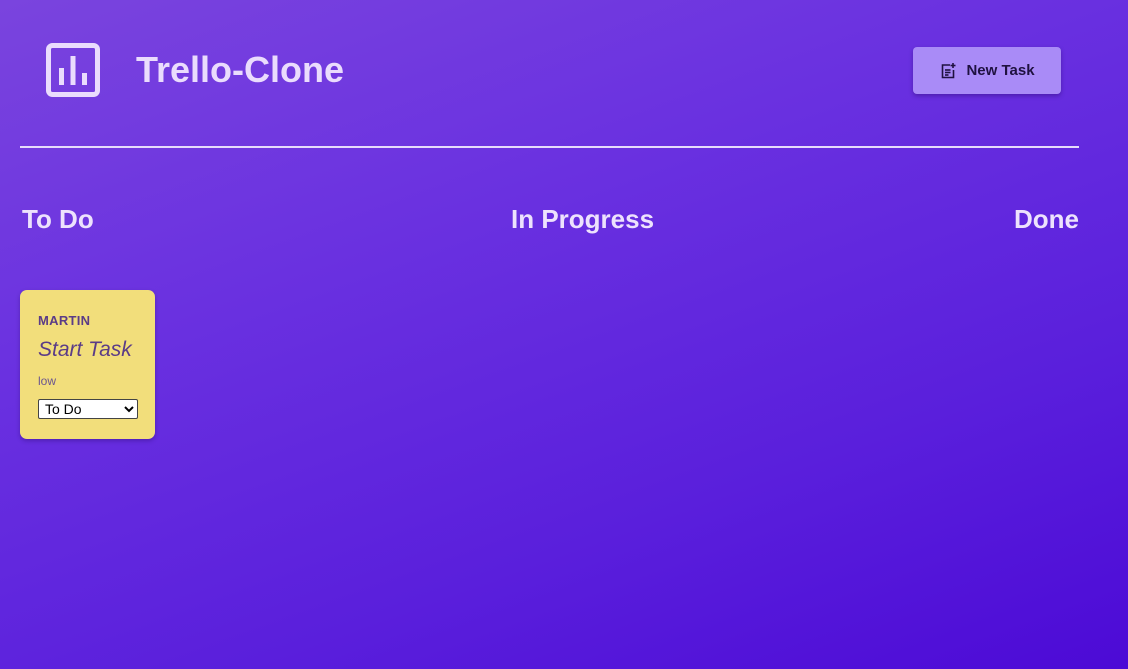  Describe the element at coordinates (73, 70) in the screenshot. I see `bar-chart-square-icon` at that location.